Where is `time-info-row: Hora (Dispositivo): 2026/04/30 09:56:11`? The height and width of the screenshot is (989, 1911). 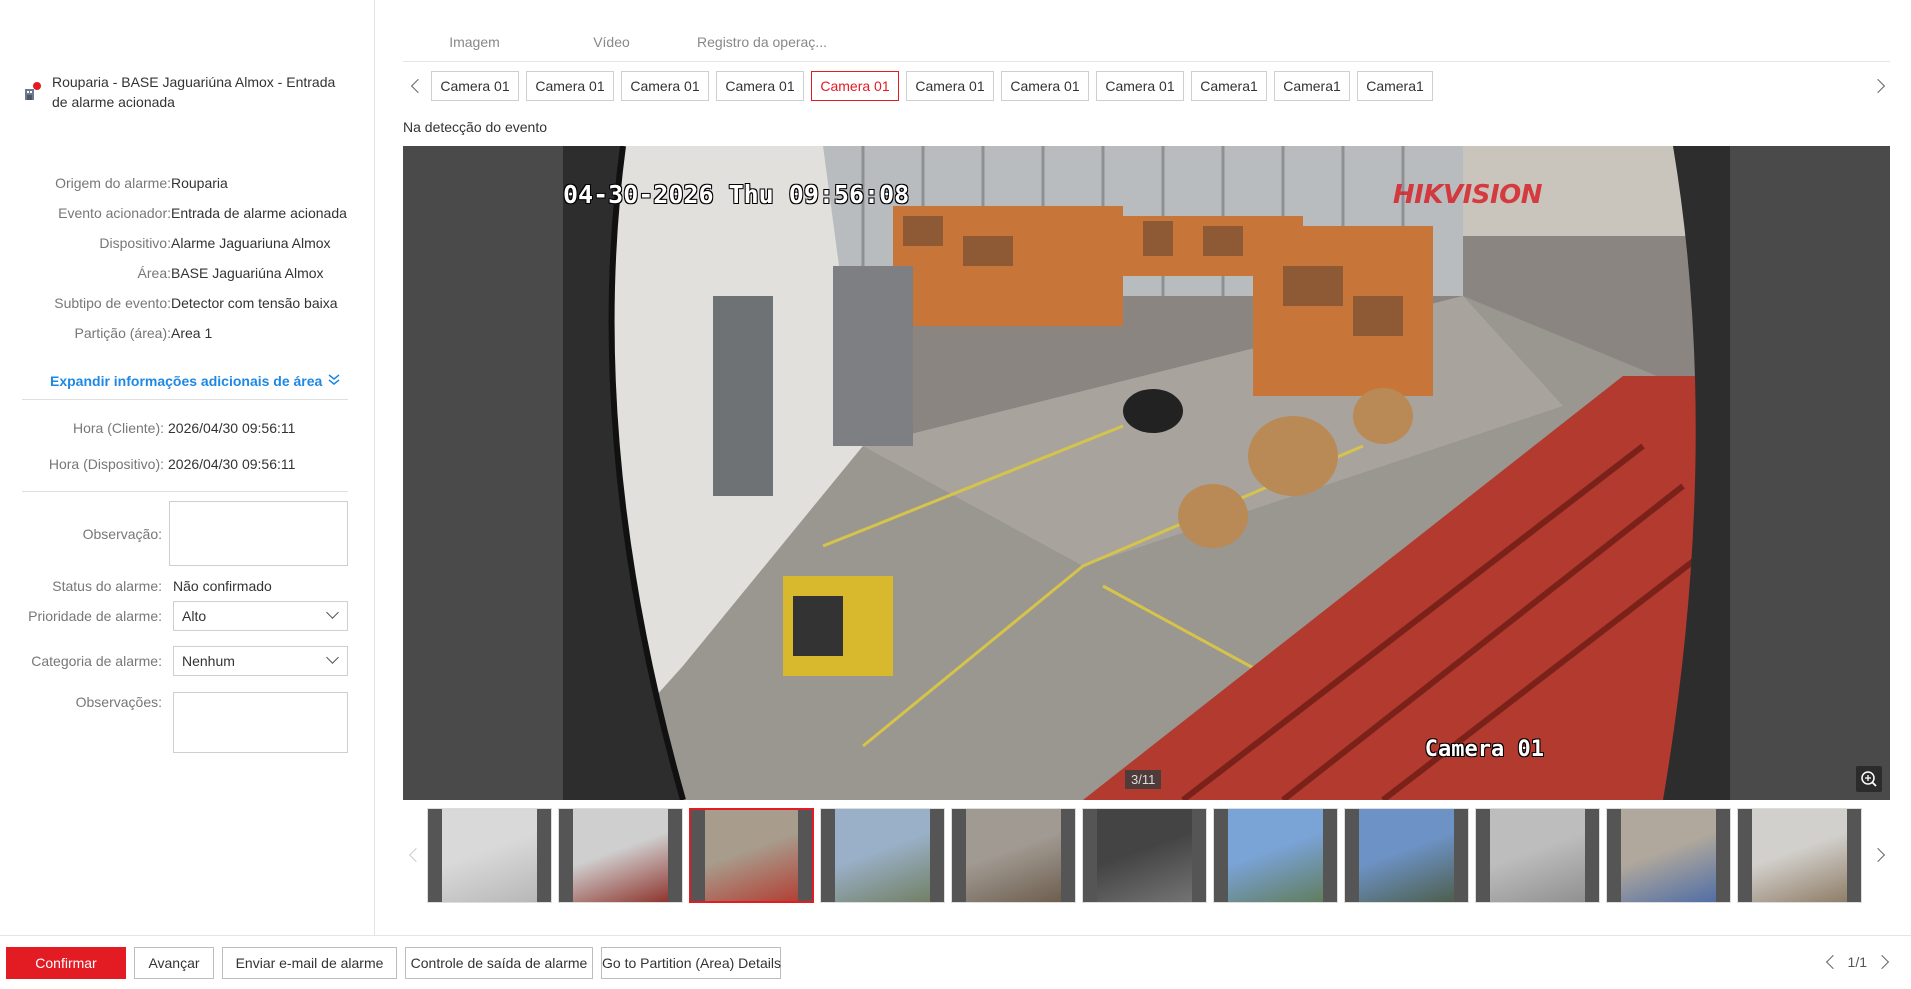 time-info-row: Hora (Dispositivo): 2026/04/30 09:56:11 is located at coordinates (187, 464).